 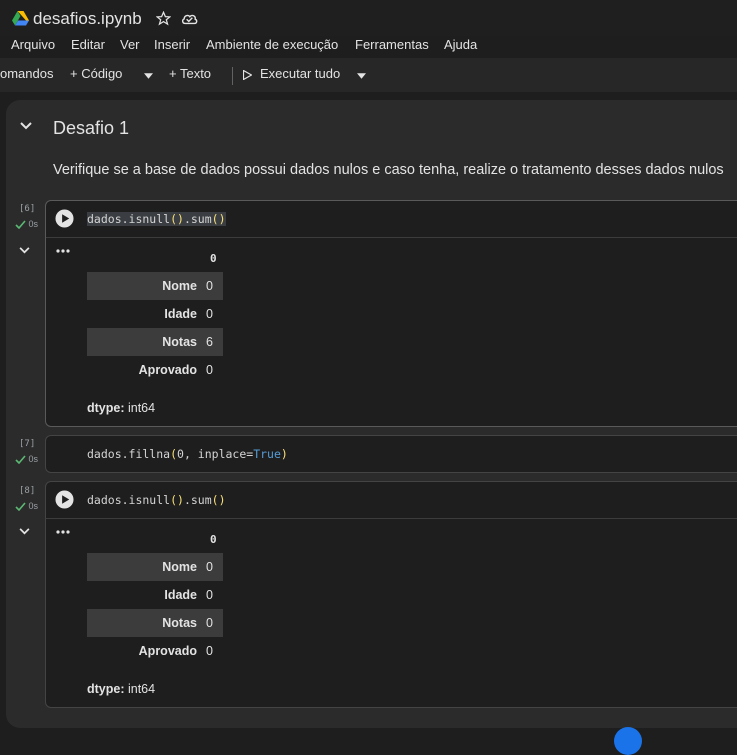 What do you see at coordinates (20, 18) in the screenshot?
I see `google-drive-icon` at bounding box center [20, 18].